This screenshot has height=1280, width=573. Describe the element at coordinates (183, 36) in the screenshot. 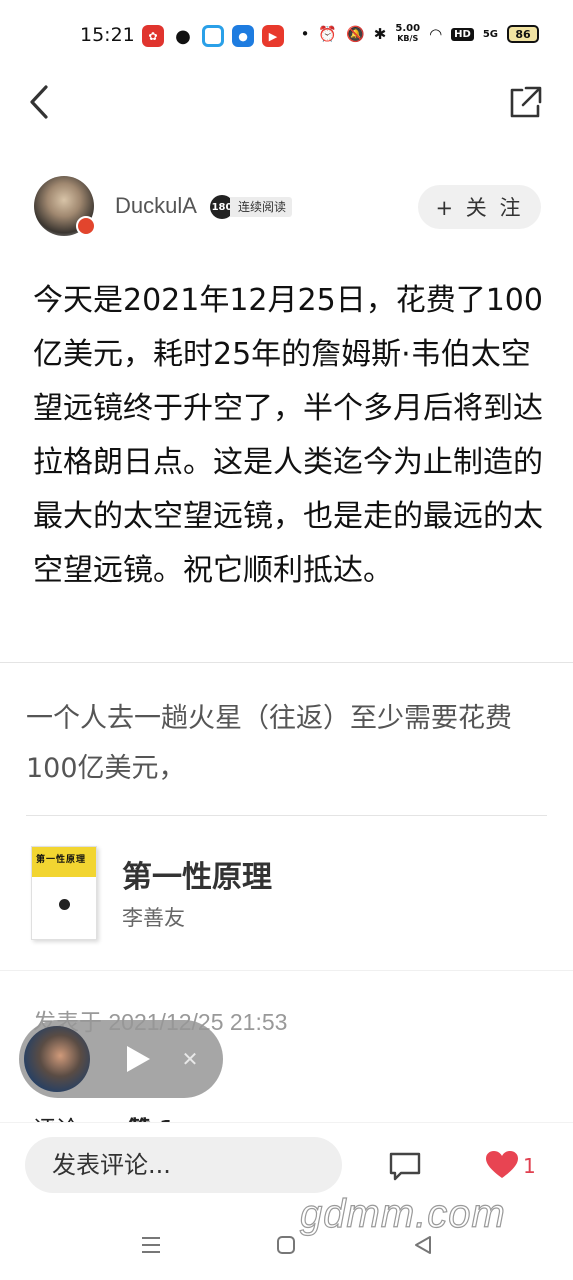

I see `wechat-icon: ●` at that location.